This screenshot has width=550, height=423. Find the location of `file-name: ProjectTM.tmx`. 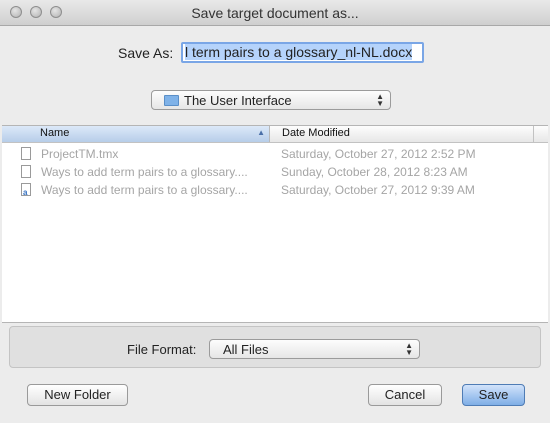

file-name: ProjectTM.tmx is located at coordinates (80, 154).